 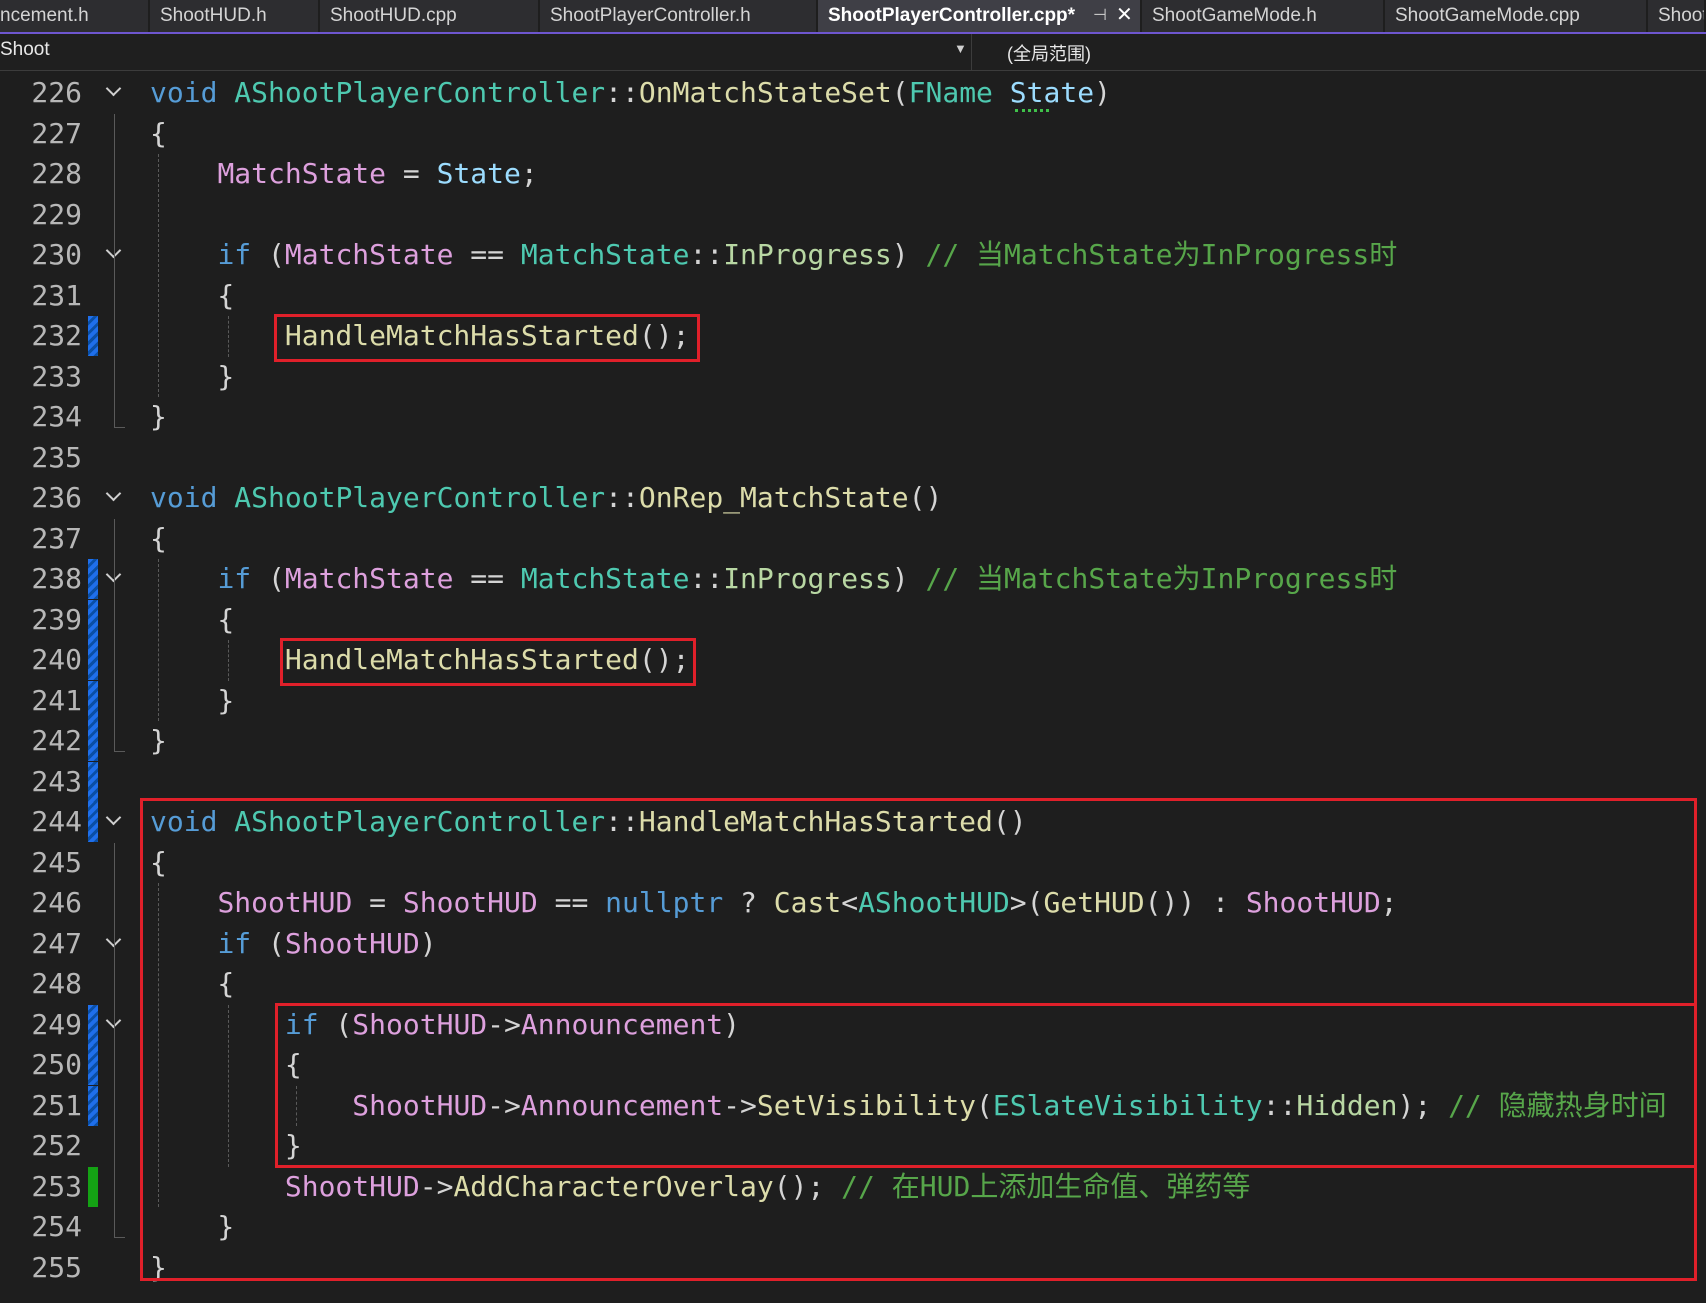 I want to click on close-icon: ✕, so click(x=1124, y=15).